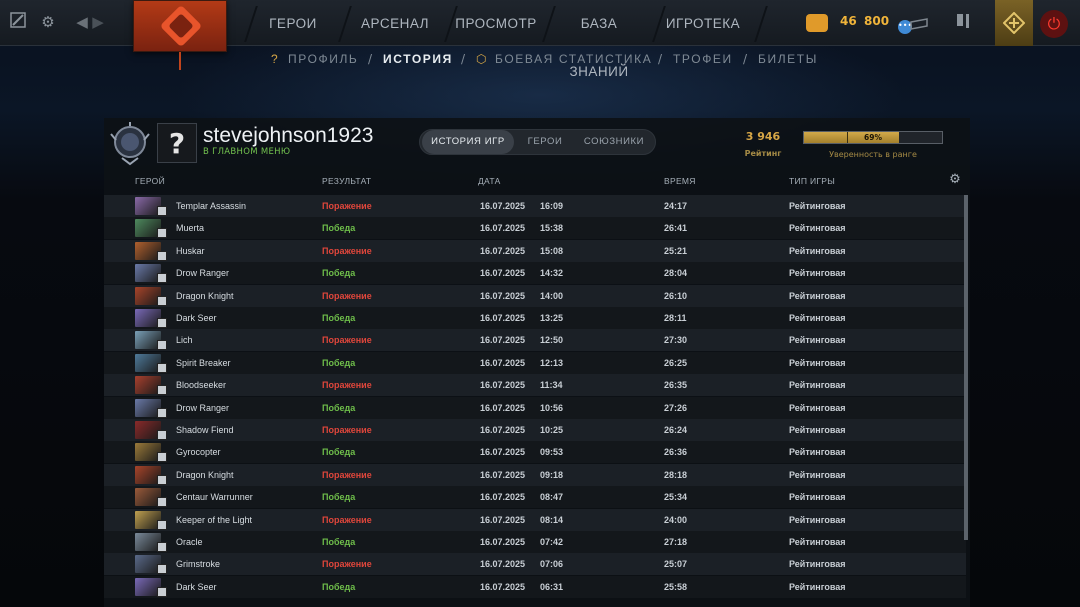  What do you see at coordinates (552, 340) in the screenshot?
I see `match-start-time: 12:50` at bounding box center [552, 340].